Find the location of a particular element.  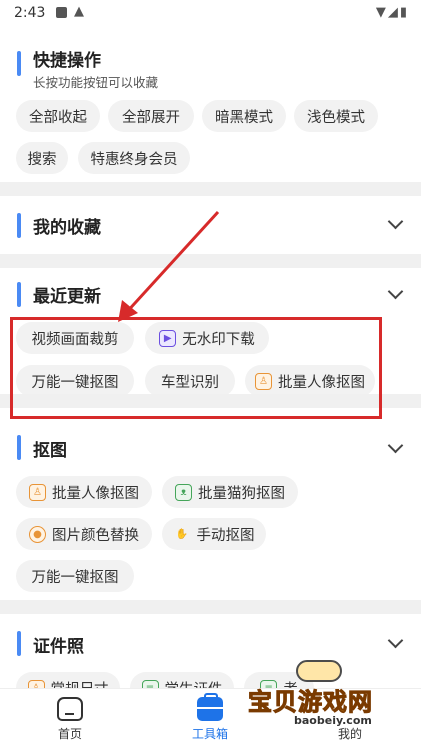

bottom-navigation: 首页 工具箱 我的 is located at coordinates (210, 719).